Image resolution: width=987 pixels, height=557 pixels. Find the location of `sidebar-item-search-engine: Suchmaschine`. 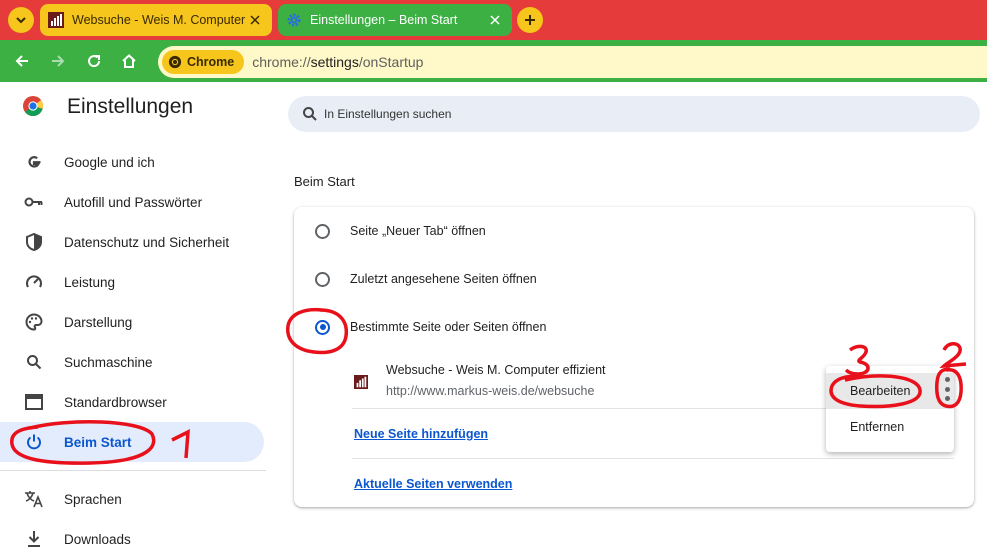

sidebar-item-search-engine: Suchmaschine is located at coordinates (132, 362).